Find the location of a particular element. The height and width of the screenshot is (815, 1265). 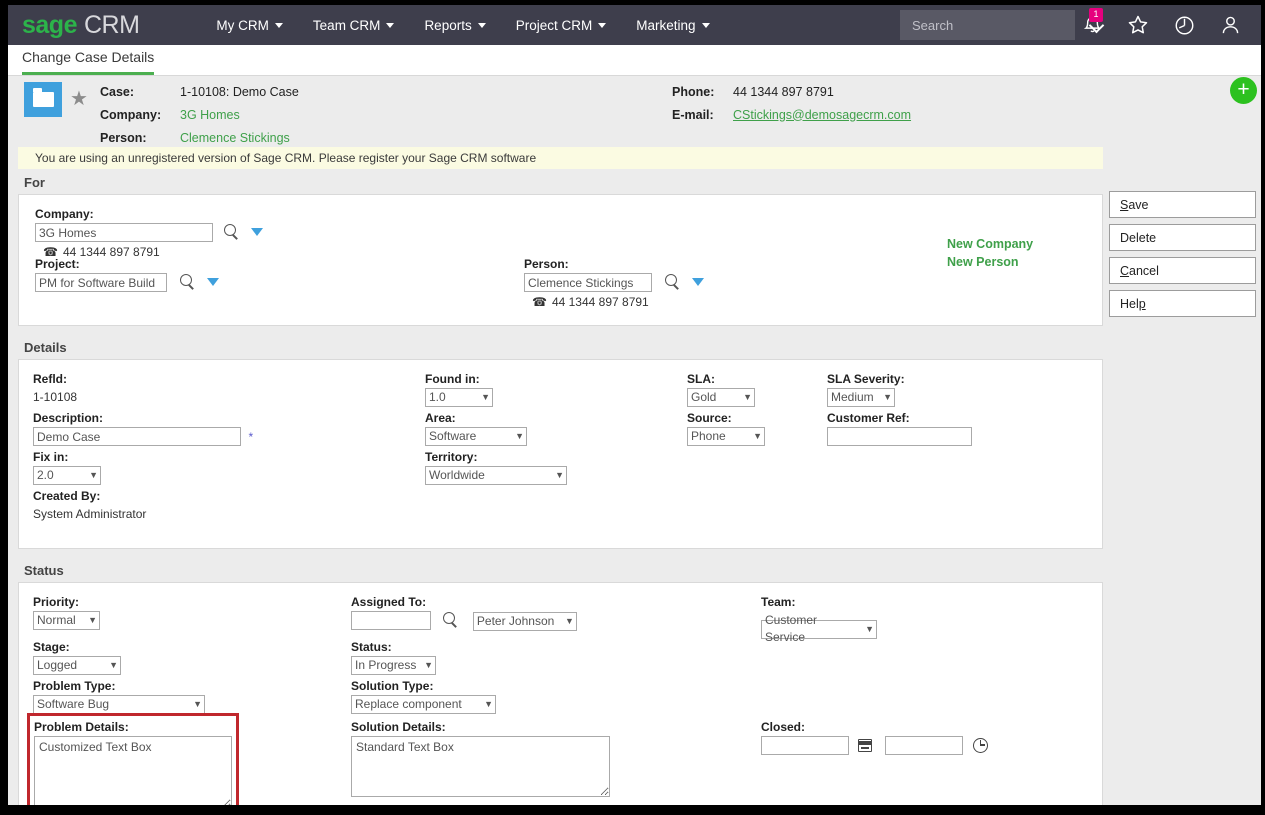

assigned-to-search-icon is located at coordinates (450, 620).